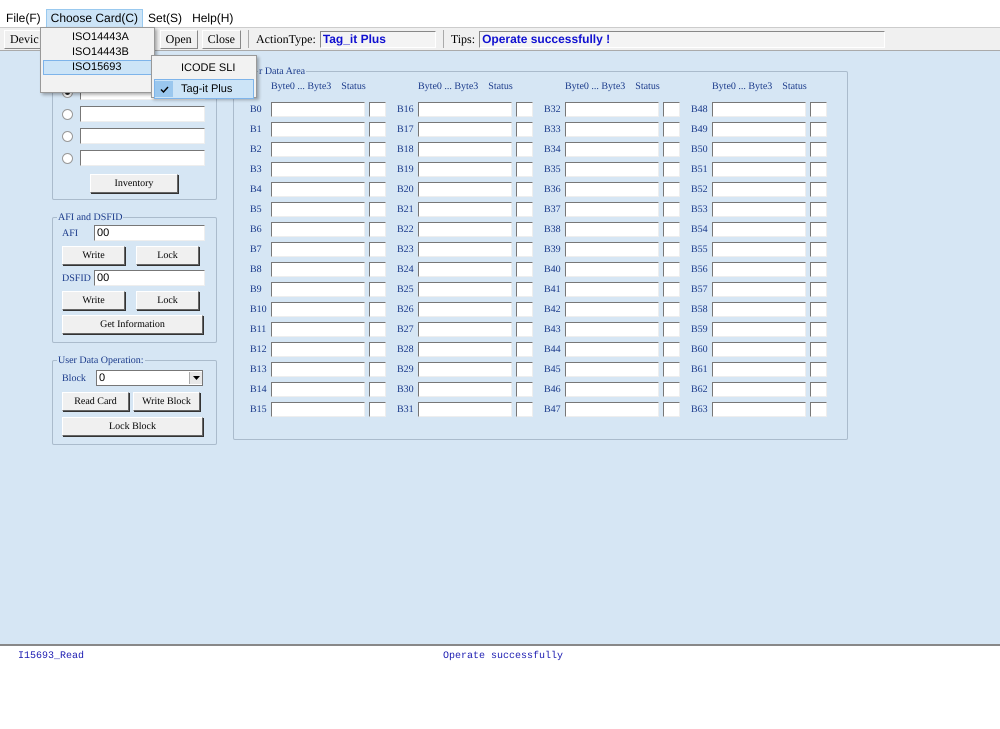 This screenshot has width=1000, height=729. Describe the element at coordinates (95, 401) in the screenshot. I see `action-button: Read Card` at that location.